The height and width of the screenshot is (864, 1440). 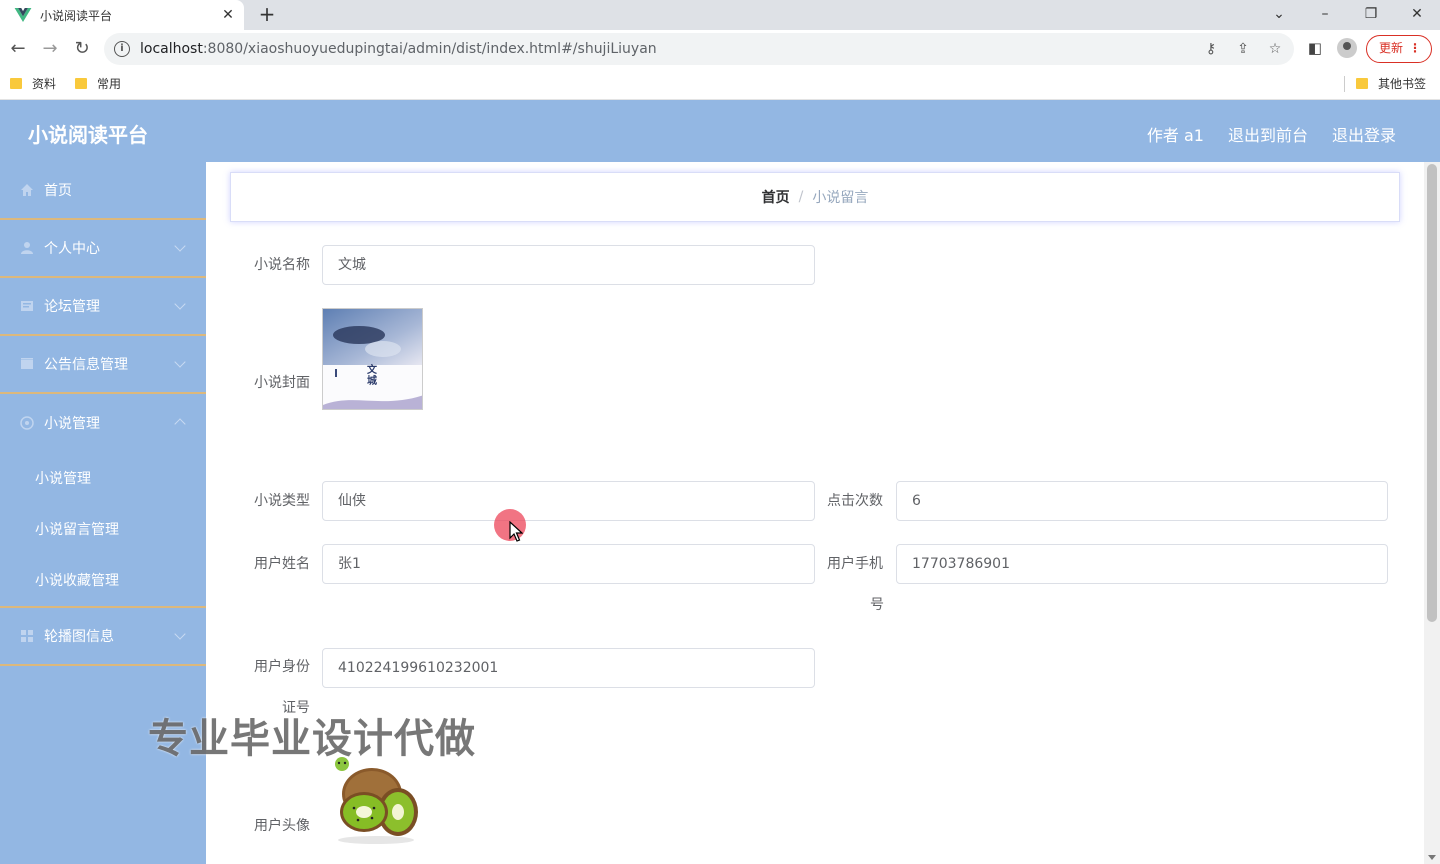 What do you see at coordinates (855, 501) in the screenshot?
I see `click-count-label: 点击次数` at bounding box center [855, 501].